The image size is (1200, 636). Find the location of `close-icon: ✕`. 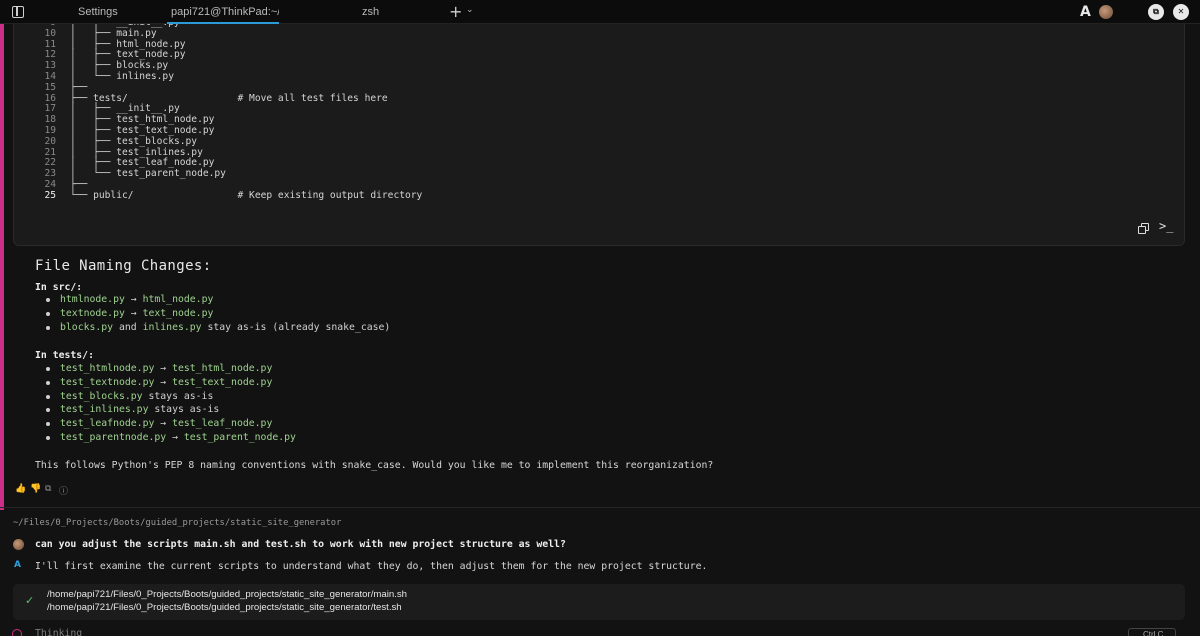

close-icon: ✕ is located at coordinates (1181, 11).